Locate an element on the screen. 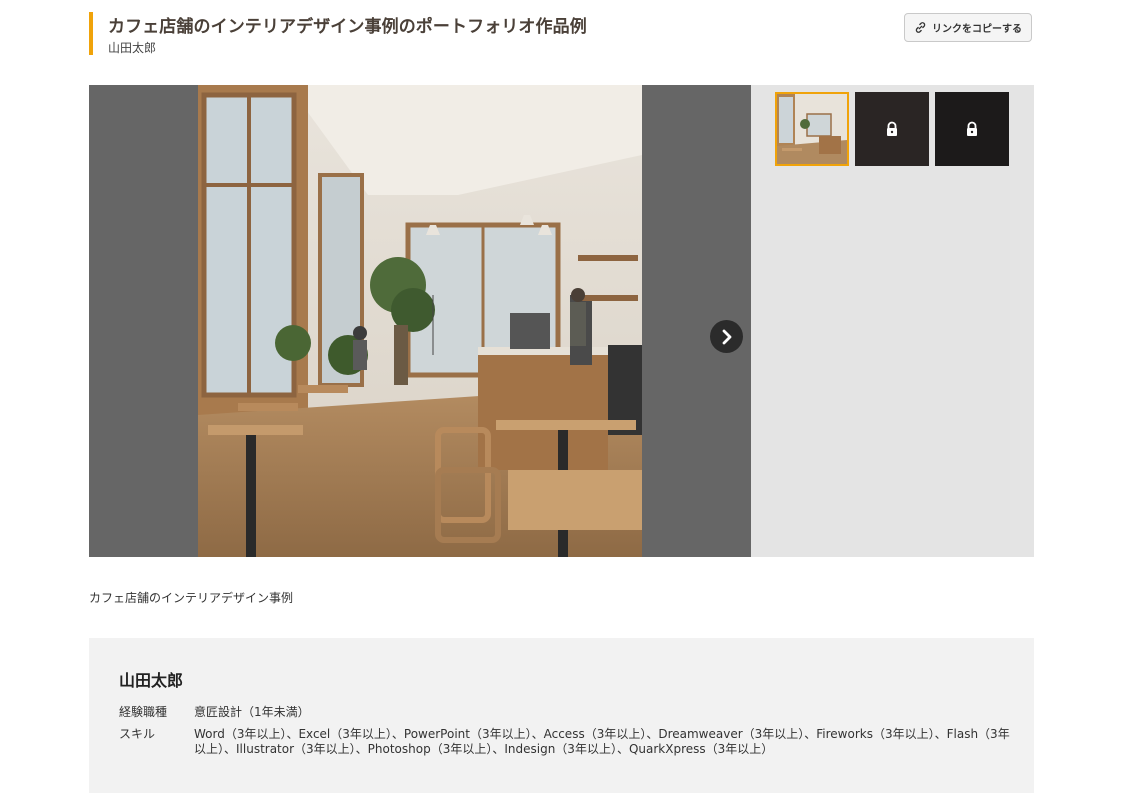  thumbnail-2-locked is located at coordinates (892, 129).